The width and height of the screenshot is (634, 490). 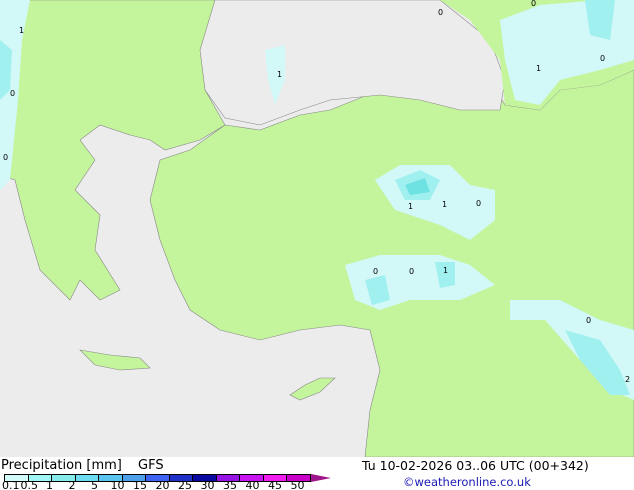 I want to click on color-scale-tick: 2, so click(x=72, y=484).